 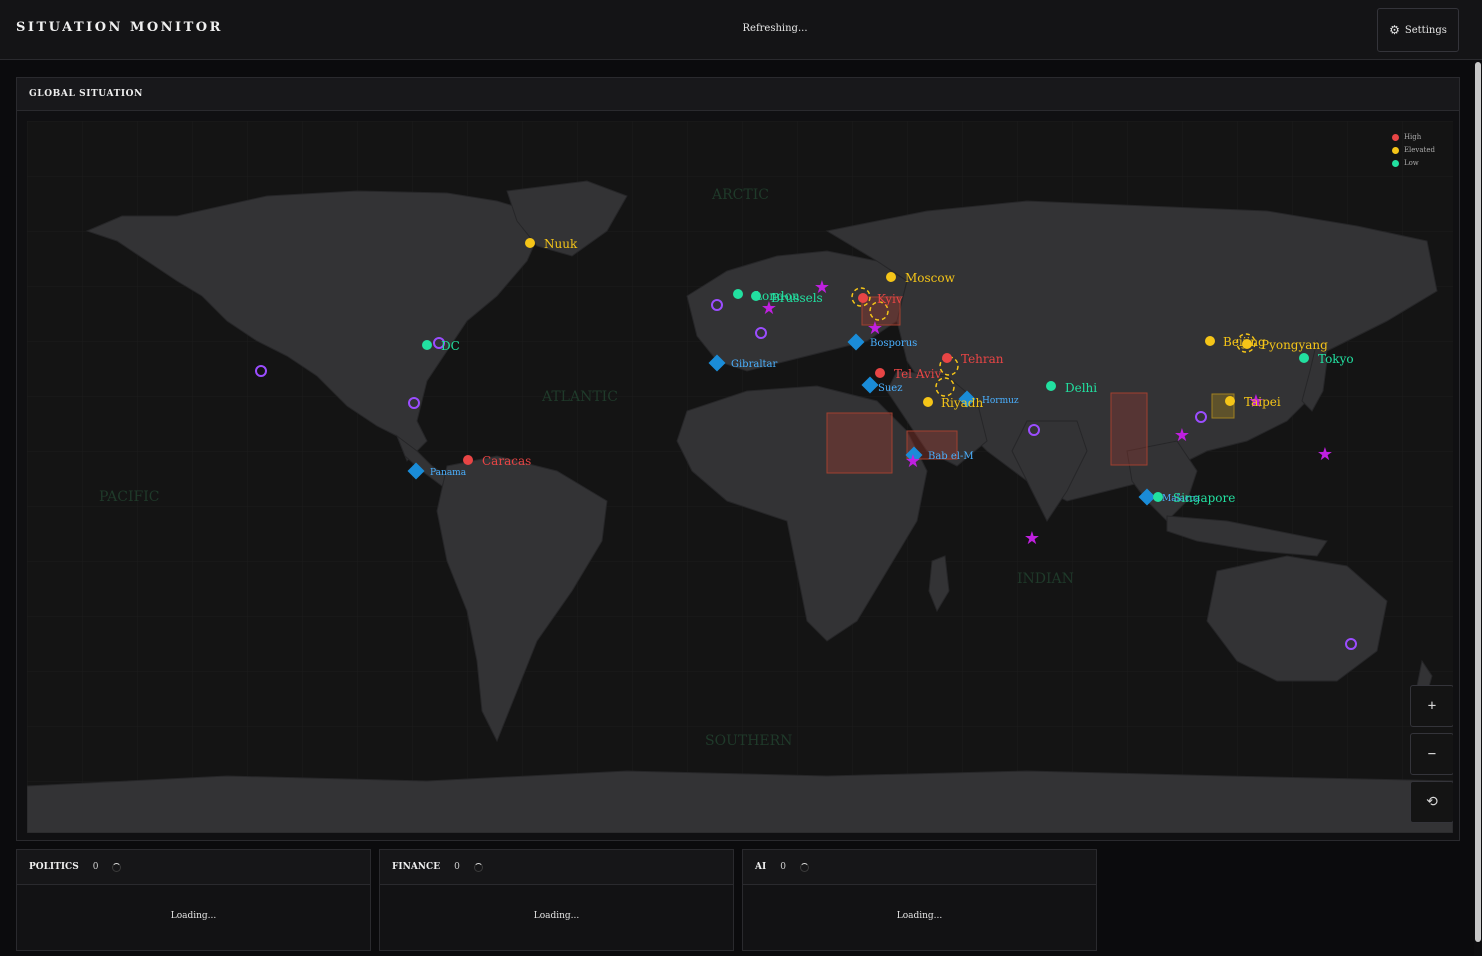 What do you see at coordinates (193, 867) in the screenshot?
I see `panel-header: POLITICS 0` at bounding box center [193, 867].